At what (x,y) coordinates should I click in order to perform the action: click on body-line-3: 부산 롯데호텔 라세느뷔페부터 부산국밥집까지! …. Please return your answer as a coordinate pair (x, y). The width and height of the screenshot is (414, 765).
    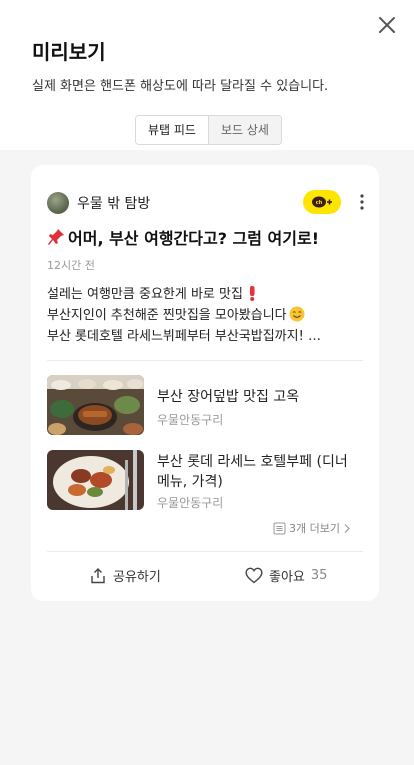
    Looking at the image, I should click on (184, 336).